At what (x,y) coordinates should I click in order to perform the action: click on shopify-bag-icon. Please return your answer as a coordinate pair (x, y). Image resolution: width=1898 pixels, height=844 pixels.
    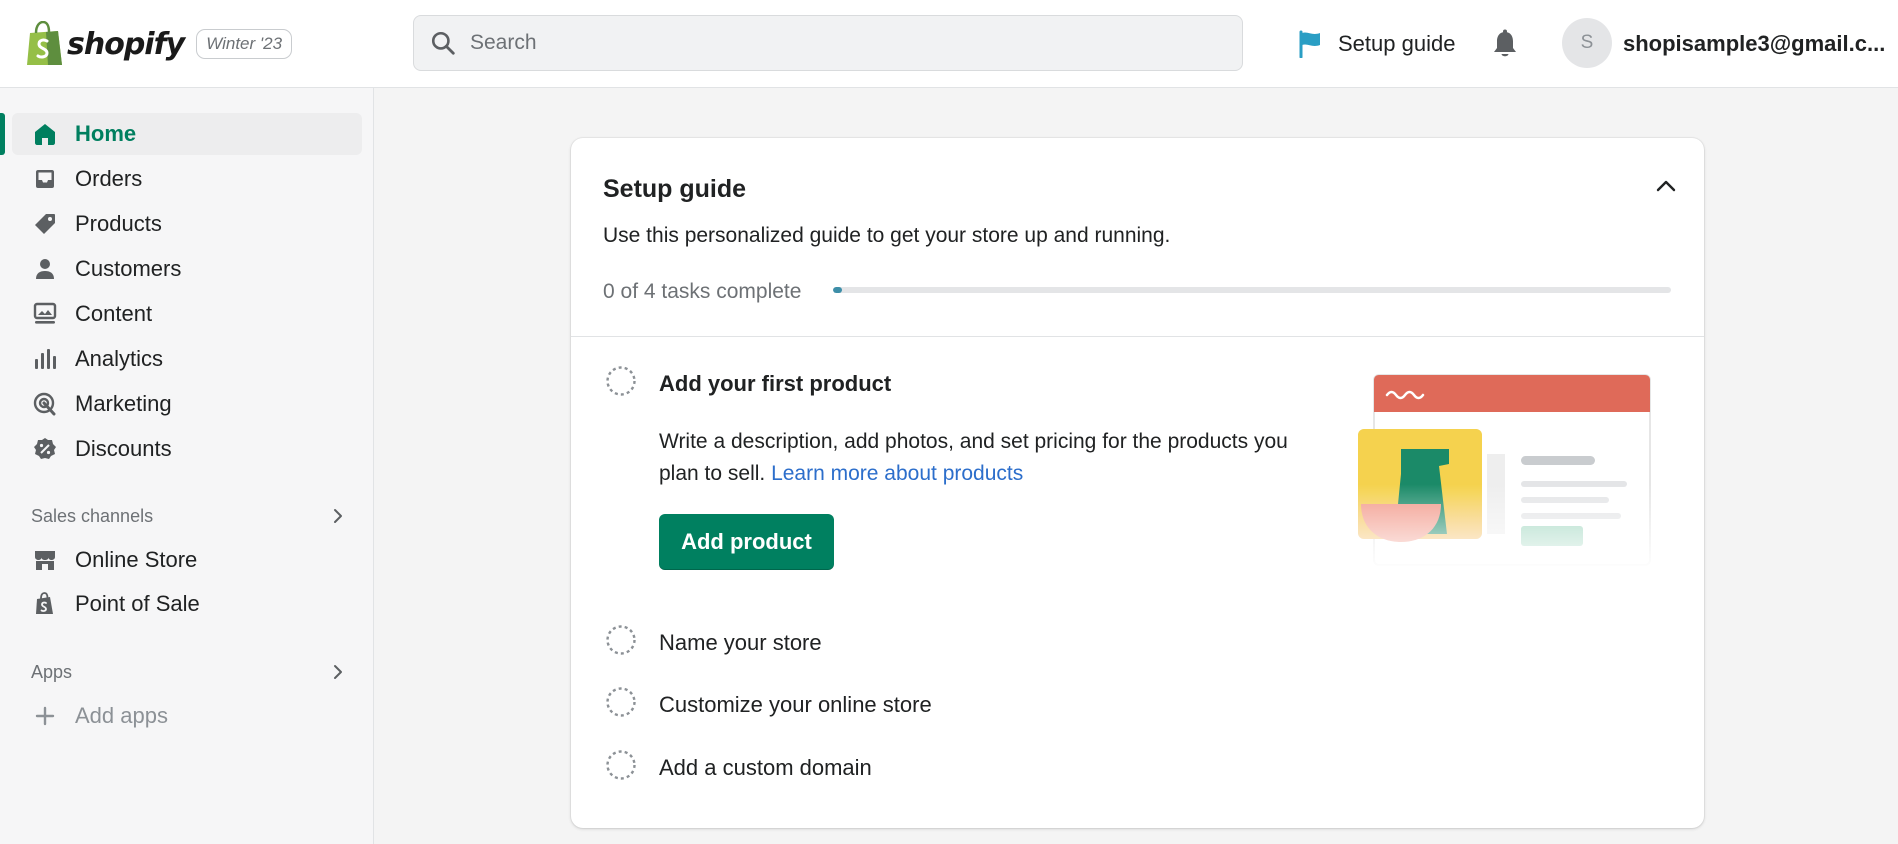
    Looking at the image, I should click on (44, 43).